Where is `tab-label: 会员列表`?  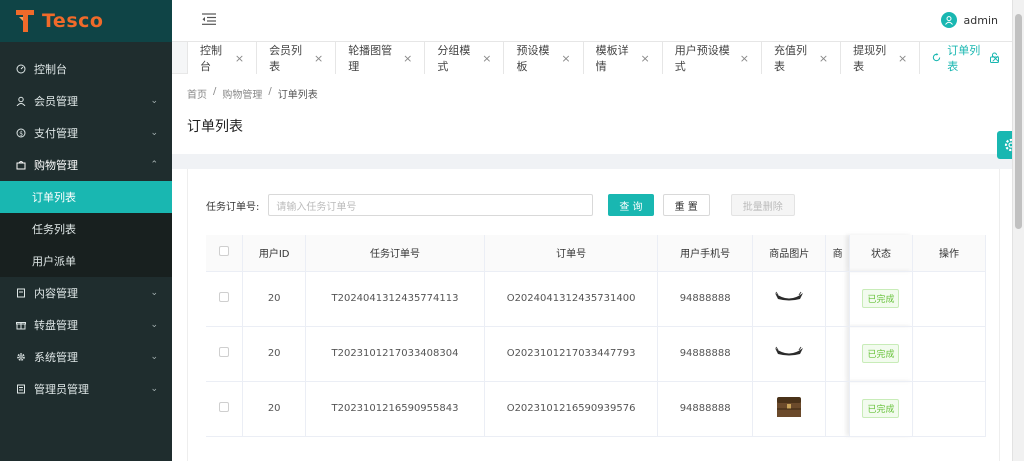
tab-label: 会员列表 is located at coordinates (286, 58).